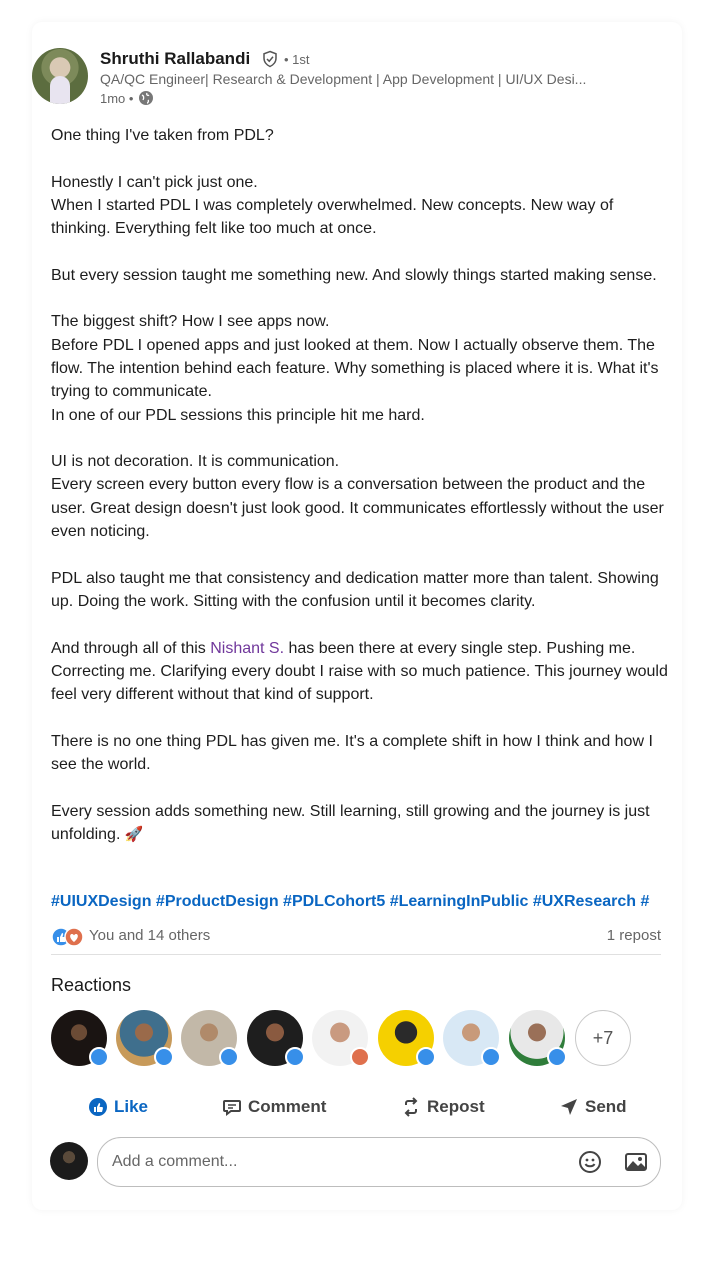 Image resolution: width=720 pixels, height=1280 pixels. I want to click on post-time-row: 1mo •, so click(127, 98).